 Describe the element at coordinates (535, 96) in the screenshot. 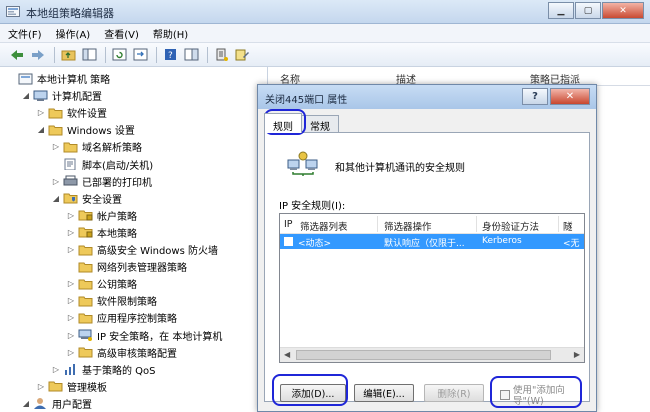

I see `dialog-help-button: ?` at that location.